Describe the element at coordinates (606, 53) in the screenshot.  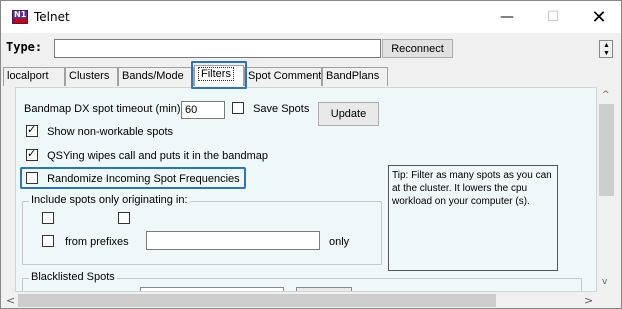
I see `spin-down-icon: ▼` at that location.